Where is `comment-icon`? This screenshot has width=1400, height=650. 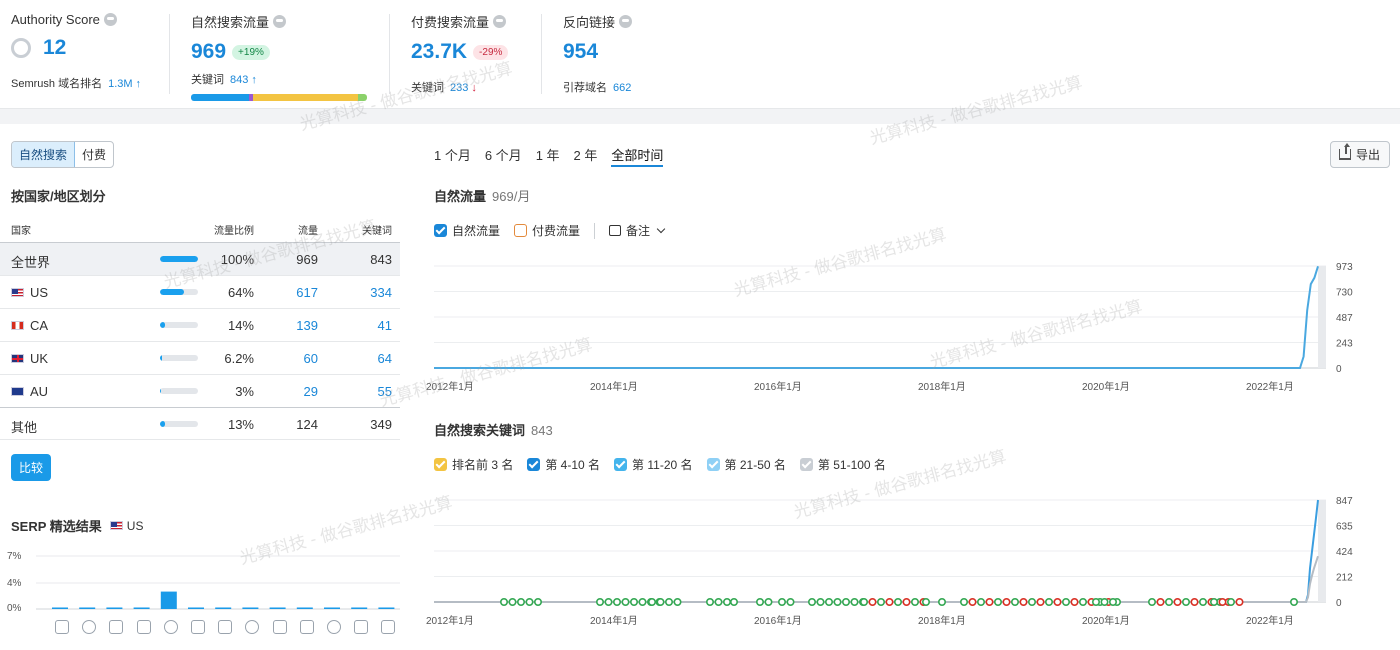
comment-icon is located at coordinates (361, 627).